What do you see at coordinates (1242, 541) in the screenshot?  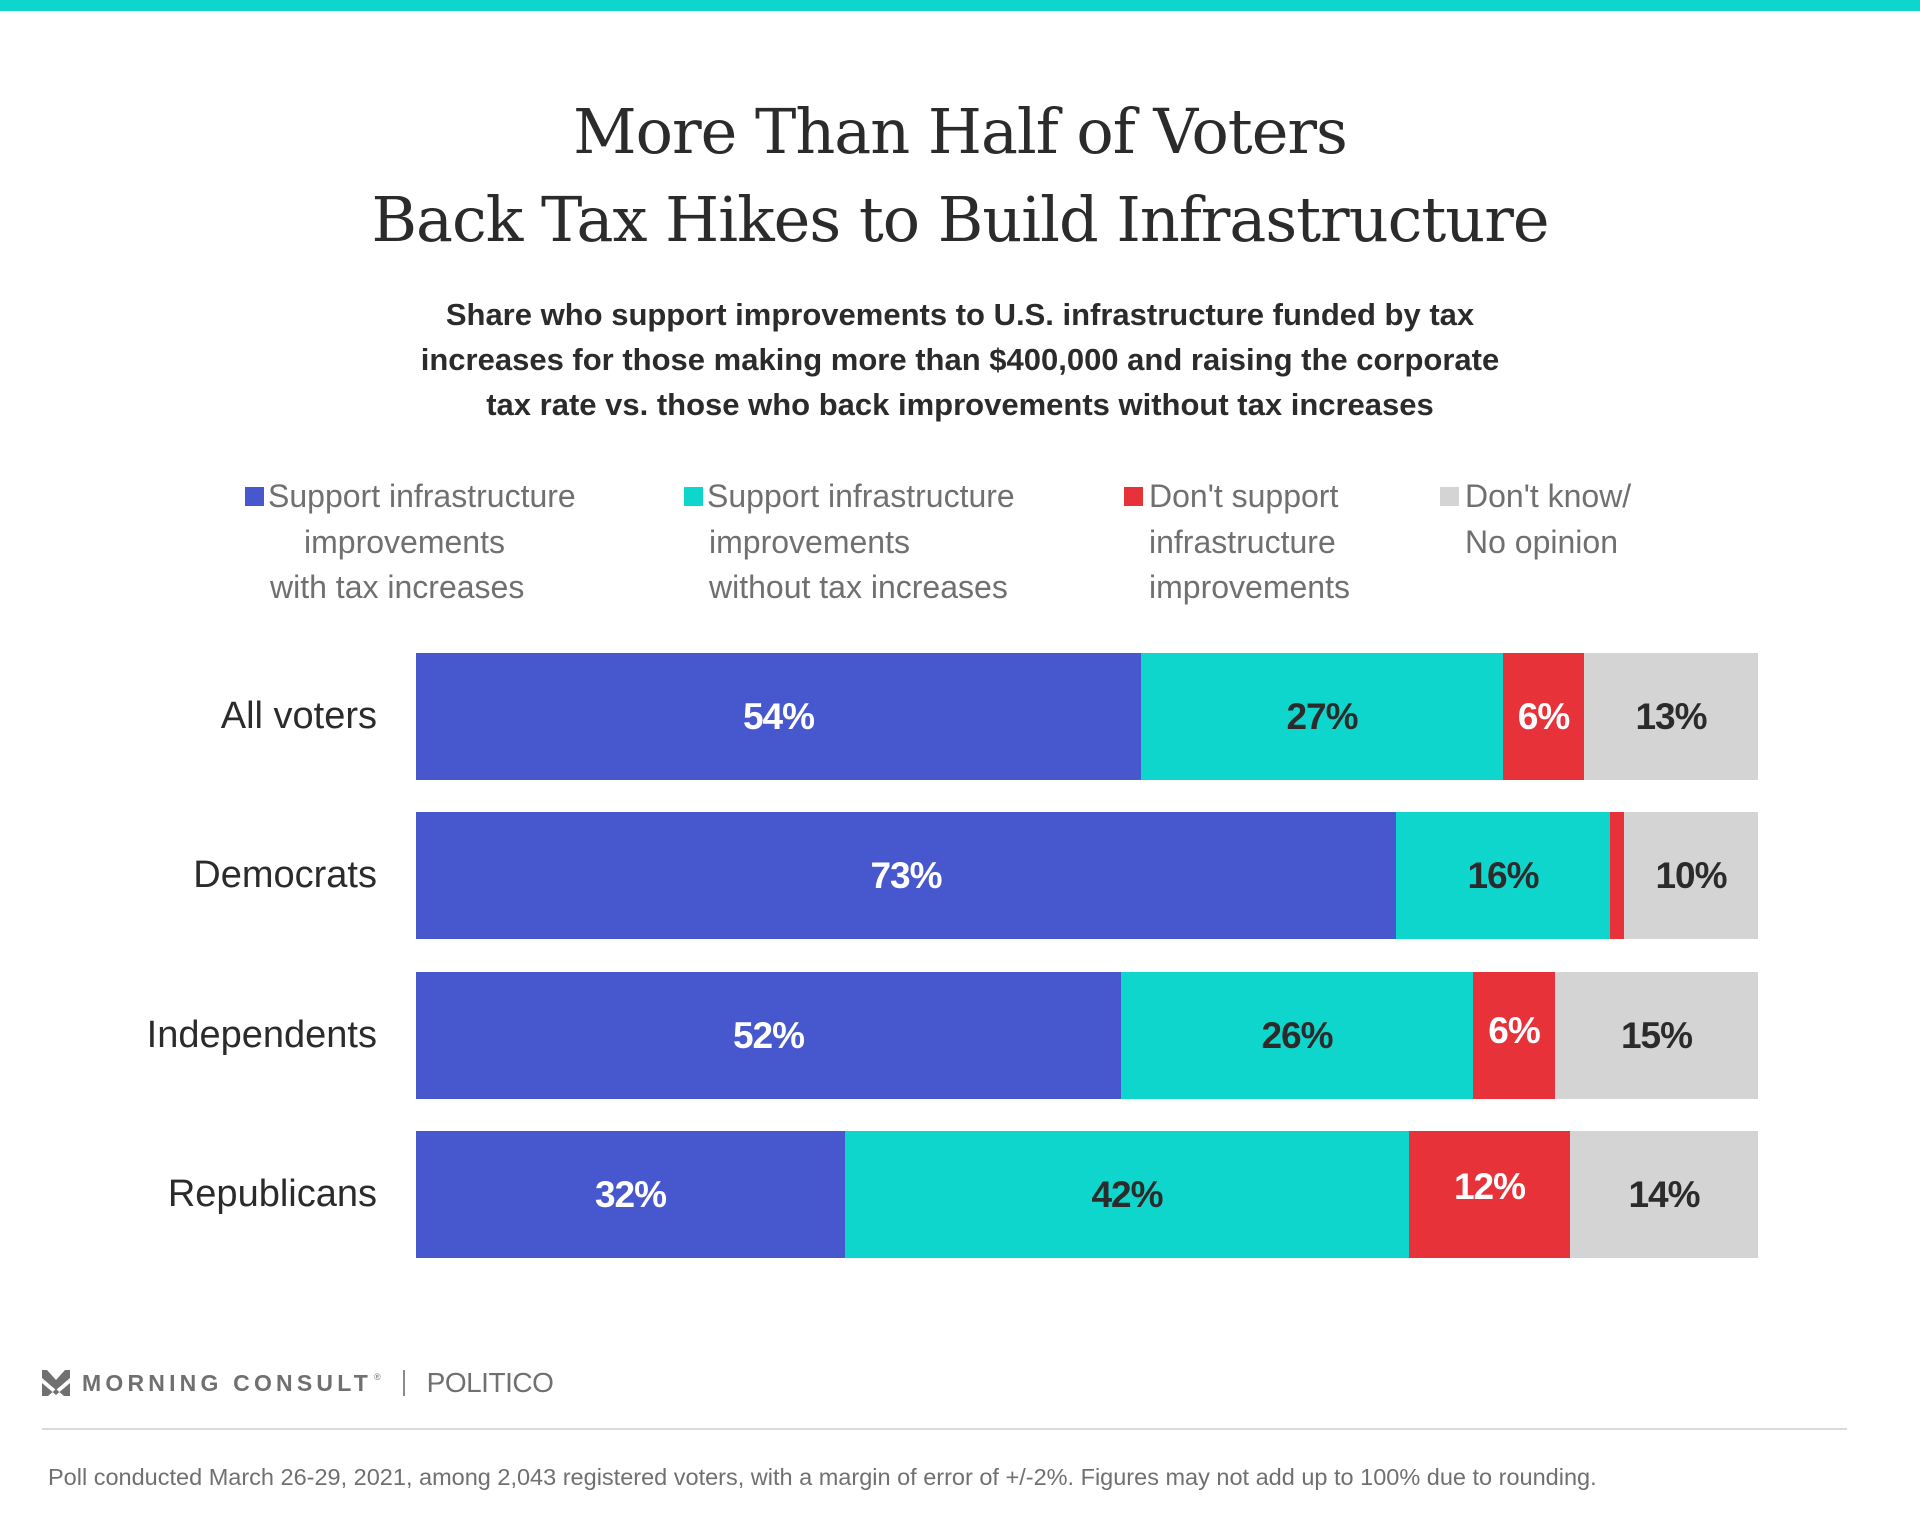 I see `legend-text-line: infrastructure` at bounding box center [1242, 541].